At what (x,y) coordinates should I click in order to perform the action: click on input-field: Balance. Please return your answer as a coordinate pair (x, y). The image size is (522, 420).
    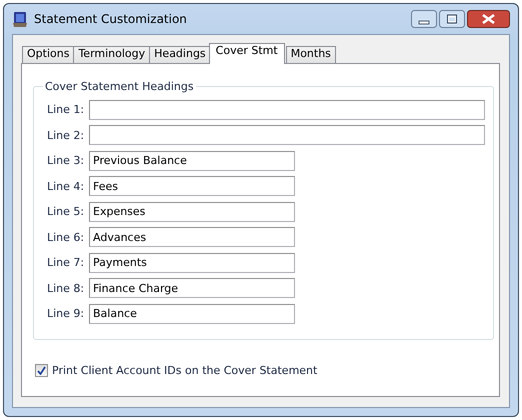
    Looking at the image, I should click on (192, 314).